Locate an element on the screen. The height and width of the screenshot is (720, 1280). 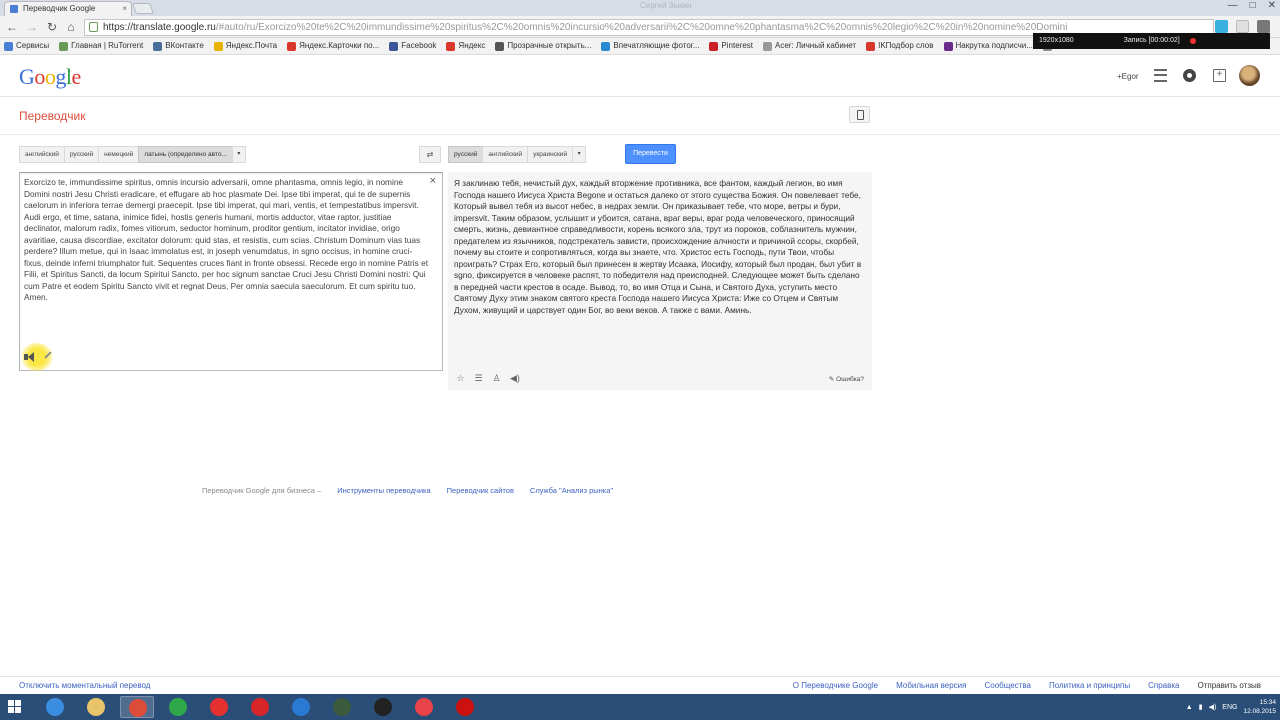
taskbar-app-opera is located at coordinates (260, 707).